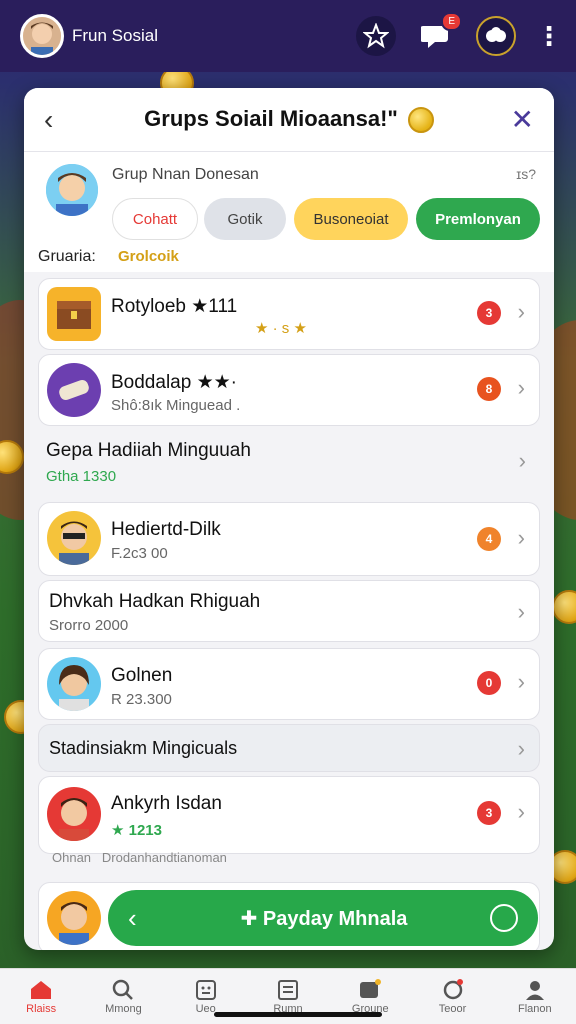 Image resolution: width=576 pixels, height=1024 pixels. I want to click on list-item: Boddalap ★★· Shô:8ık Minguead . 8 ›, so click(289, 390).